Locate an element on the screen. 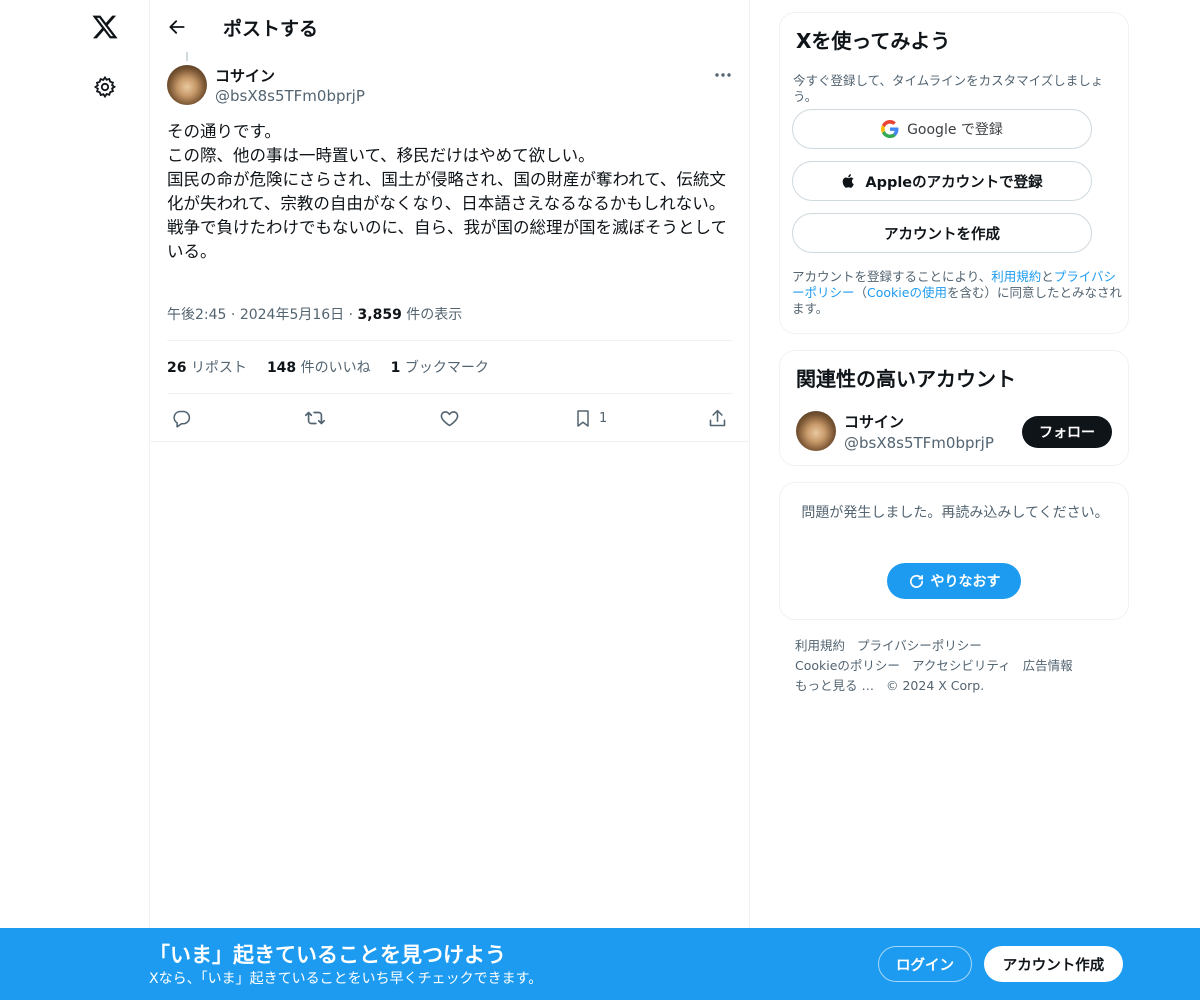 The height and width of the screenshot is (1000, 1200). google-signup-button: Google で登録 is located at coordinates (942, 129).